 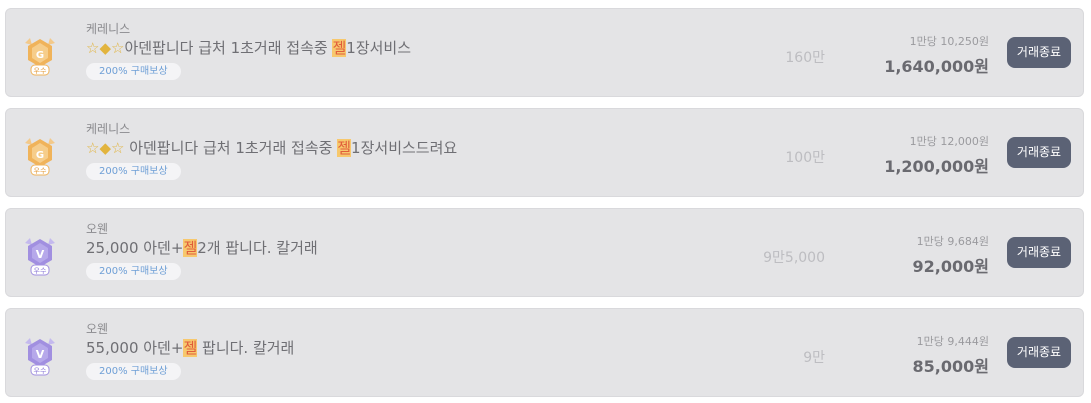 I want to click on unit-price: 1만당 12,000원, so click(x=949, y=141).